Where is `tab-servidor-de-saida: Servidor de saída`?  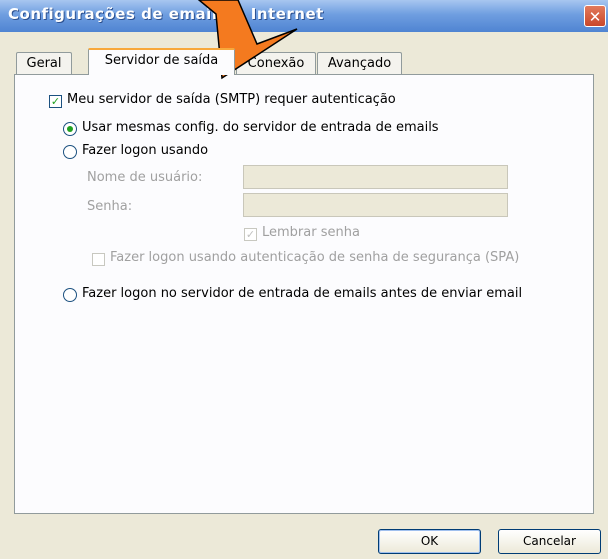
tab-servidor-de-saida: Servidor de saída is located at coordinates (161, 61).